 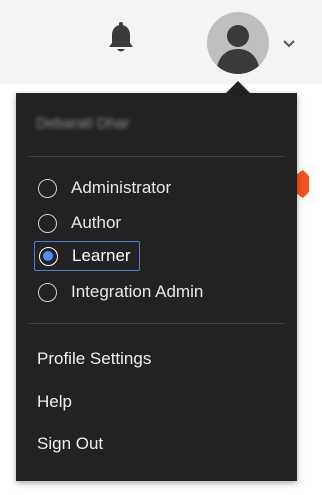 I want to click on bell-icon, so click(x=121, y=39).